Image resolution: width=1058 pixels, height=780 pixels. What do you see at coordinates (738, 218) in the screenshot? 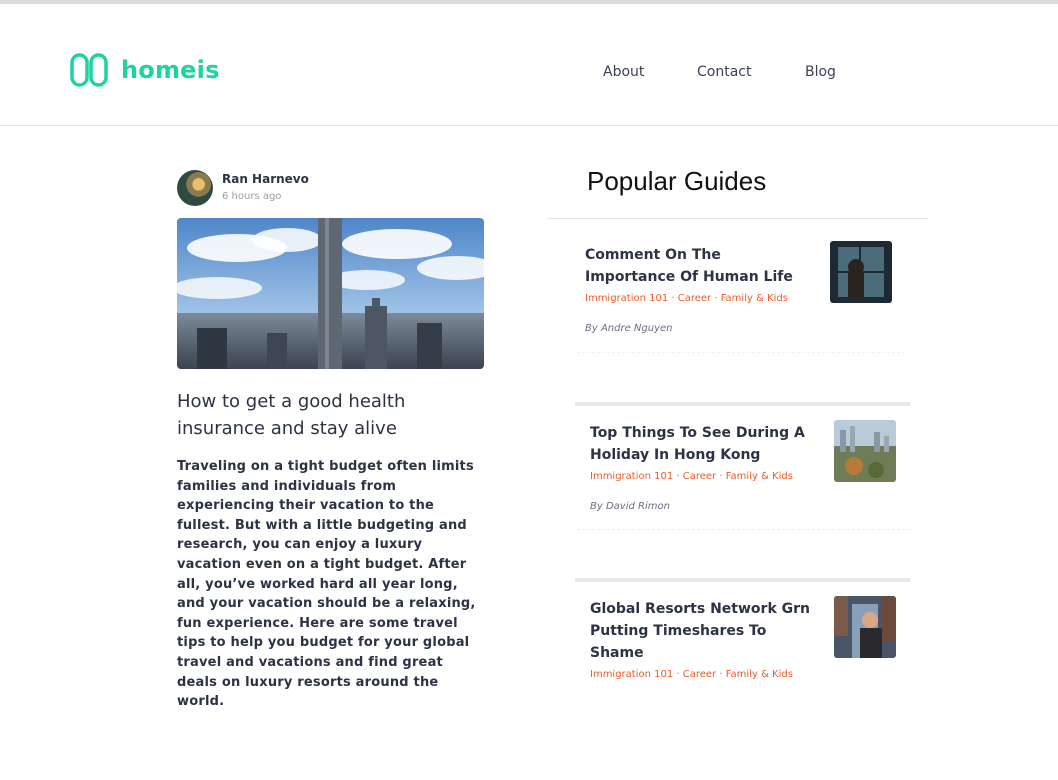
I see `guides-divider` at bounding box center [738, 218].